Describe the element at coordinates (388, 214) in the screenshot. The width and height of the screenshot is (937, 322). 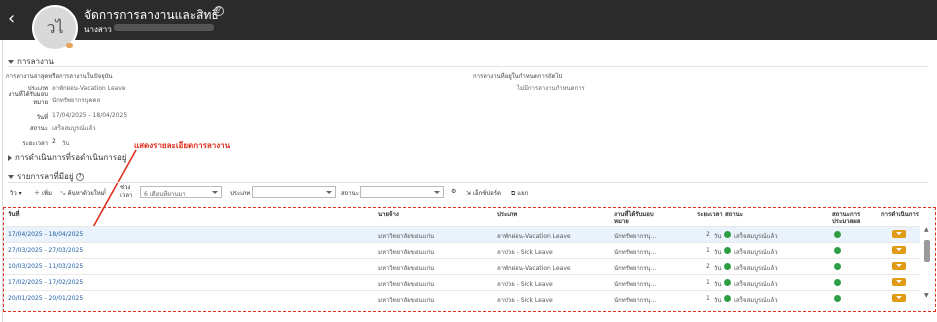
I see `col-employer: นายจ้าง` at that location.